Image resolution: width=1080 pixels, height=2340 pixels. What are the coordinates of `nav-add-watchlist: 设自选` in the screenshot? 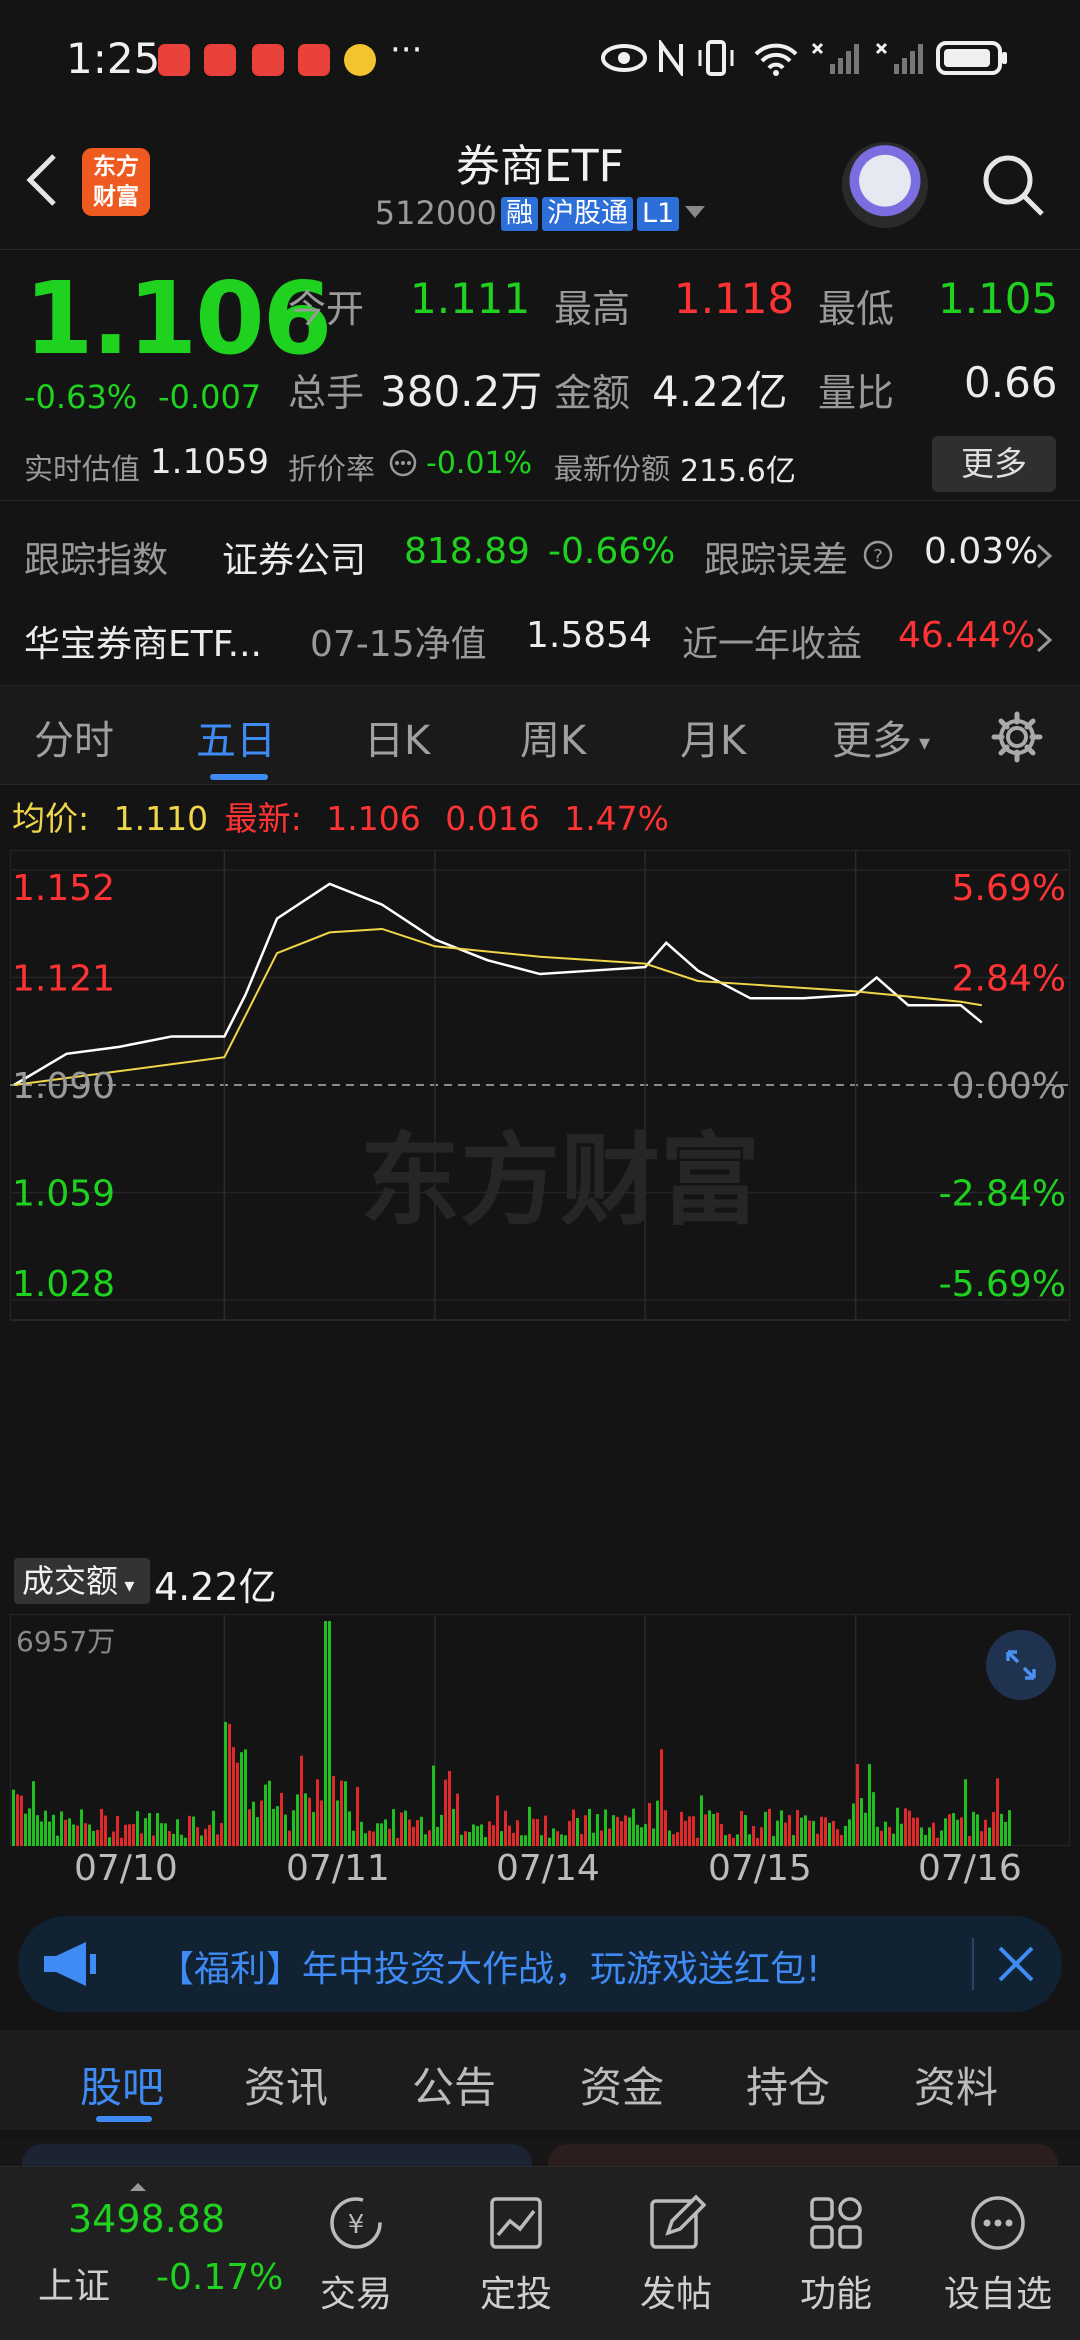 It's located at (998, 2253).